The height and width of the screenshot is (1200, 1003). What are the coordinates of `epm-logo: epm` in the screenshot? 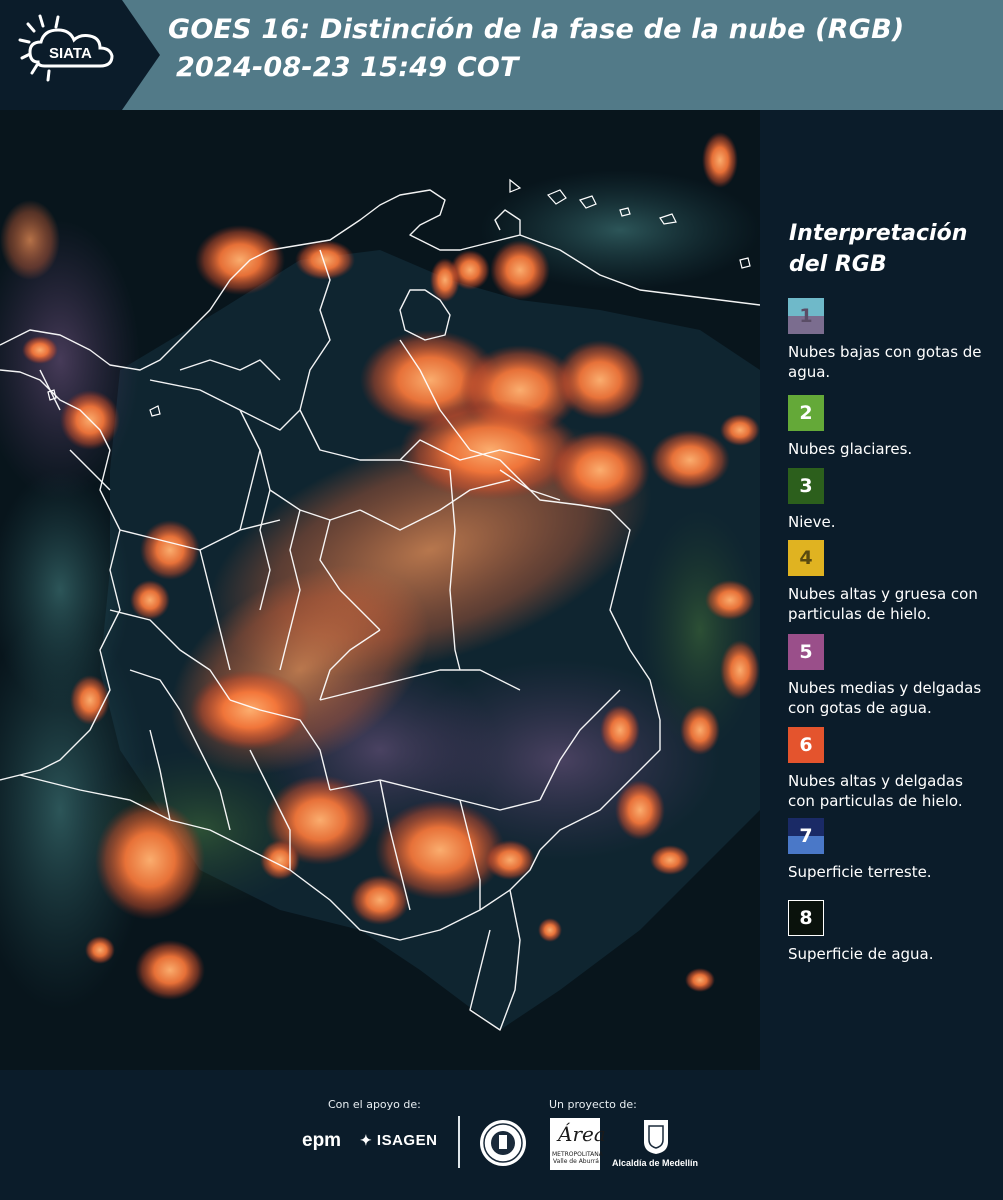 It's located at (321, 1141).